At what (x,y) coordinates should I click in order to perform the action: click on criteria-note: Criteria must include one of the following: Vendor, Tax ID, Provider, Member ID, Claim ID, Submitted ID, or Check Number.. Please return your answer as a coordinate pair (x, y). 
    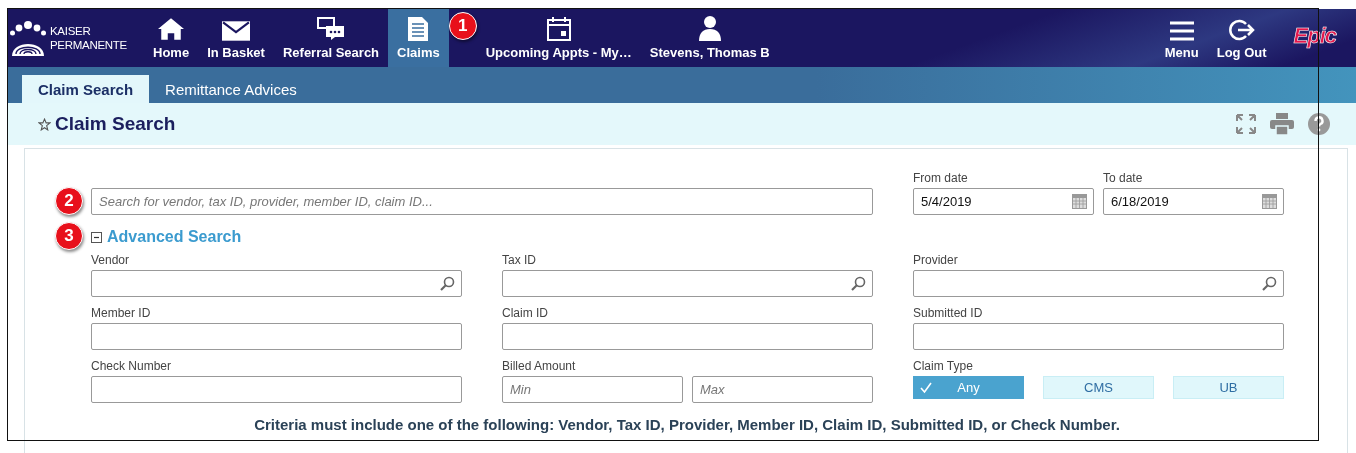
    Looking at the image, I should click on (687, 424).